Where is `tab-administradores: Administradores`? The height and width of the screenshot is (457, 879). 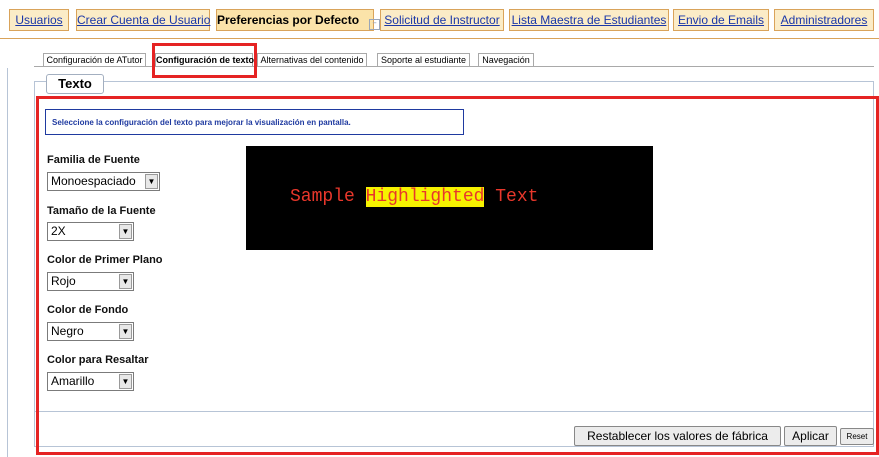 tab-administradores: Administradores is located at coordinates (824, 20).